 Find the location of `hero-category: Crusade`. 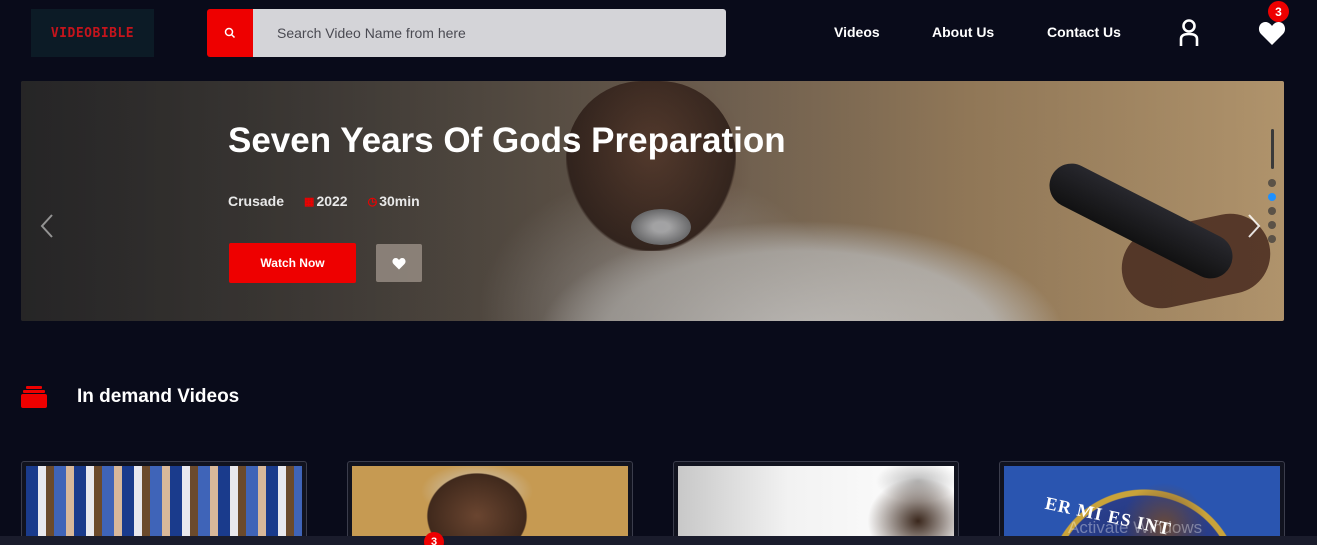

hero-category: Crusade is located at coordinates (256, 201).